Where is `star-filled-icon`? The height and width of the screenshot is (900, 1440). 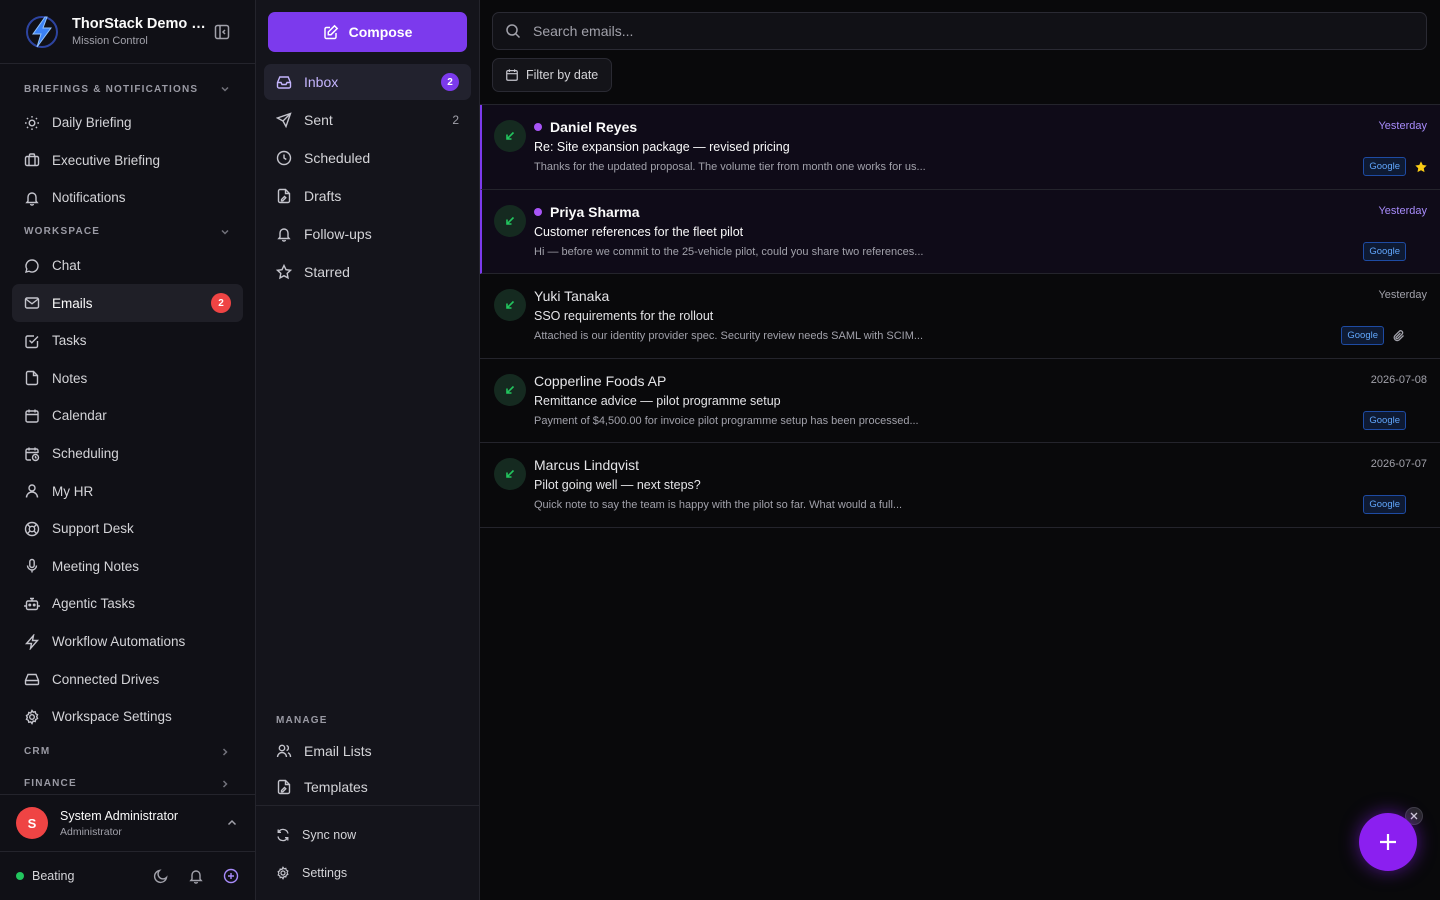 star-filled-icon is located at coordinates (1421, 167).